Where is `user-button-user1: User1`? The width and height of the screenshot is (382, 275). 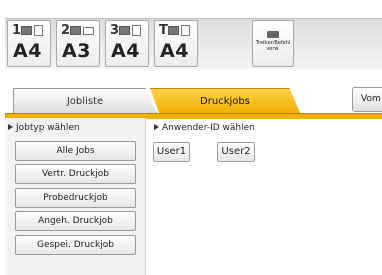
user-button-user1: User1 is located at coordinates (171, 152).